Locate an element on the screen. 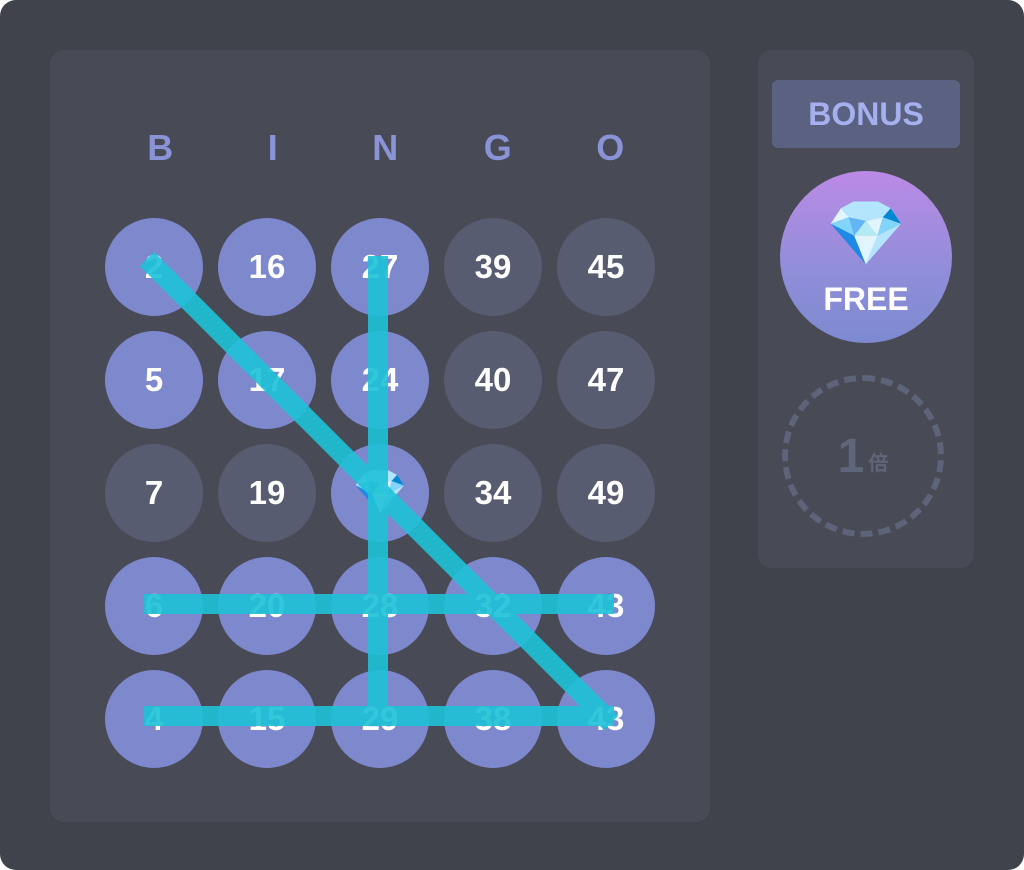  bingo-cell: 24 is located at coordinates (380, 380).